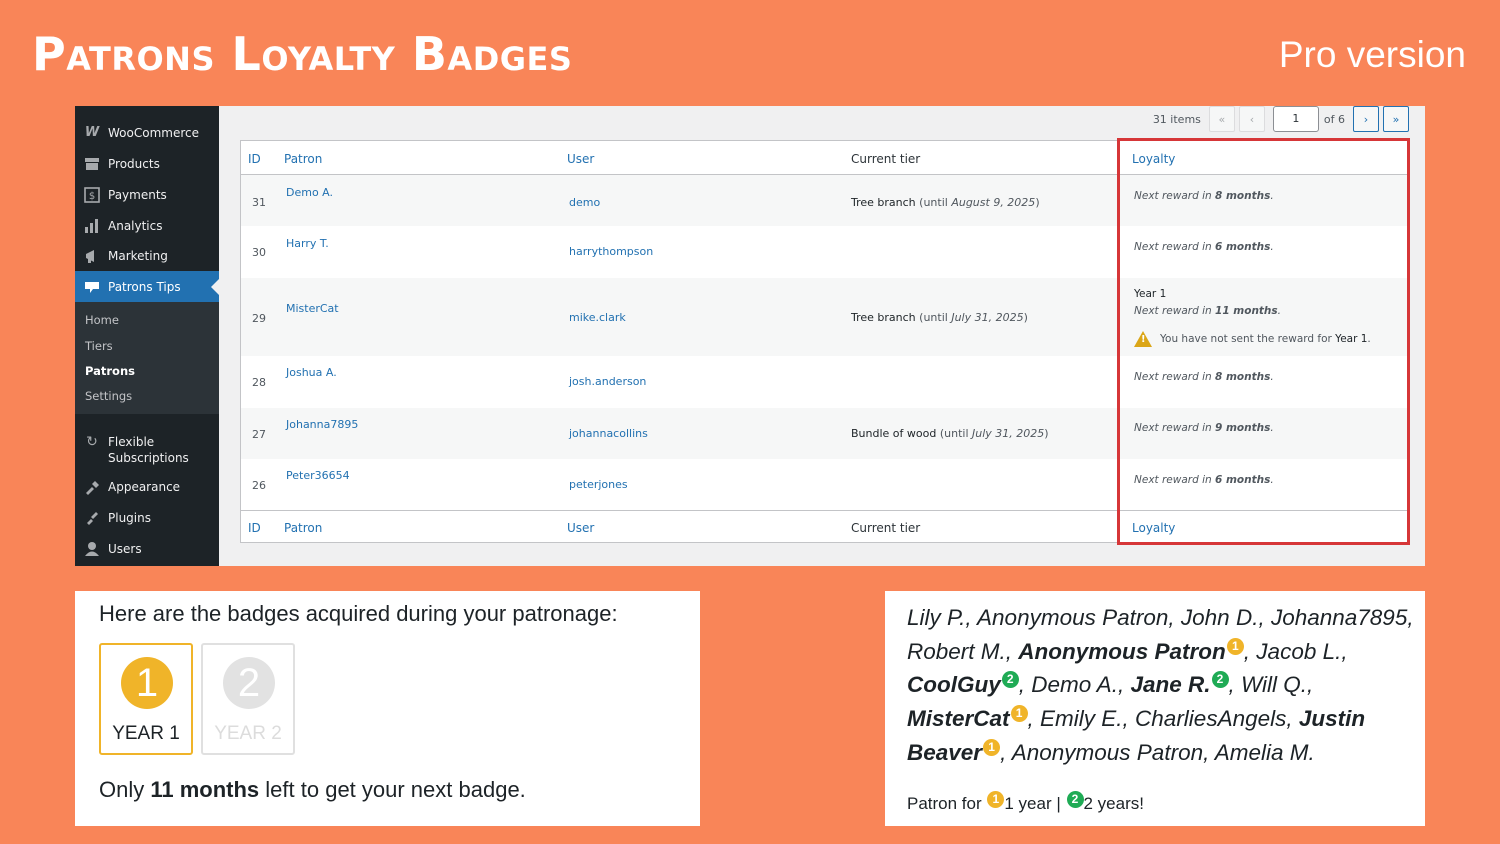 Image resolution: width=1500 pixels, height=844 pixels. I want to click on sidebar-item-patrons-tips: Patrons Tips, so click(147, 286).